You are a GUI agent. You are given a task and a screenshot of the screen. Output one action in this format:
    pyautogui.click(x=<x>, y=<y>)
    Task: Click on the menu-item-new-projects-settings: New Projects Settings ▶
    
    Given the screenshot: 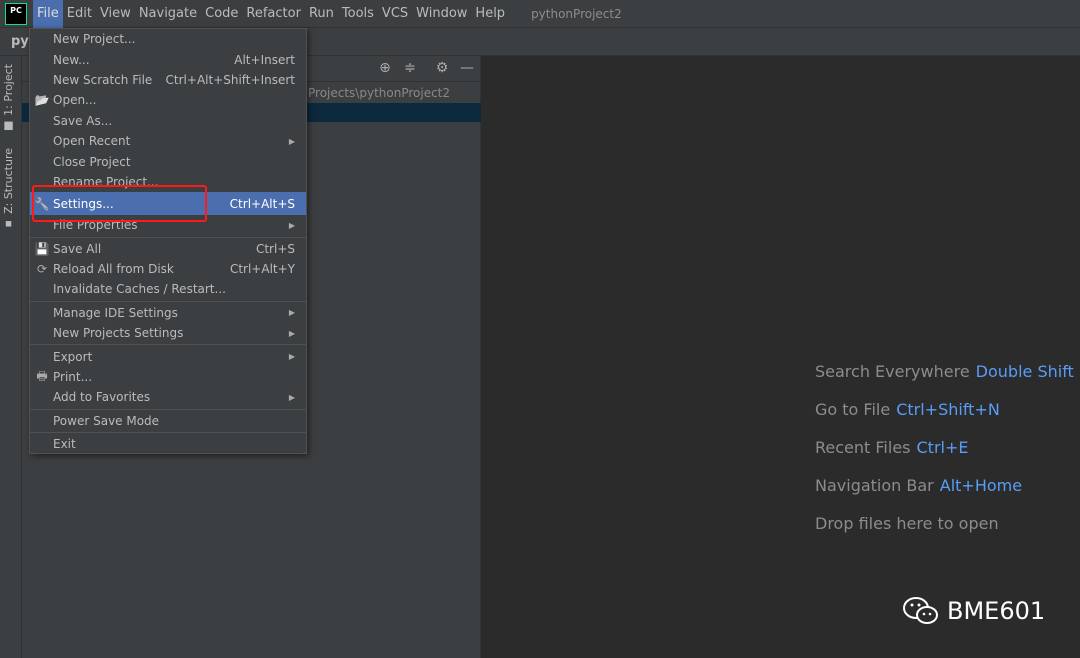 What is the action you would take?
    pyautogui.click(x=168, y=333)
    